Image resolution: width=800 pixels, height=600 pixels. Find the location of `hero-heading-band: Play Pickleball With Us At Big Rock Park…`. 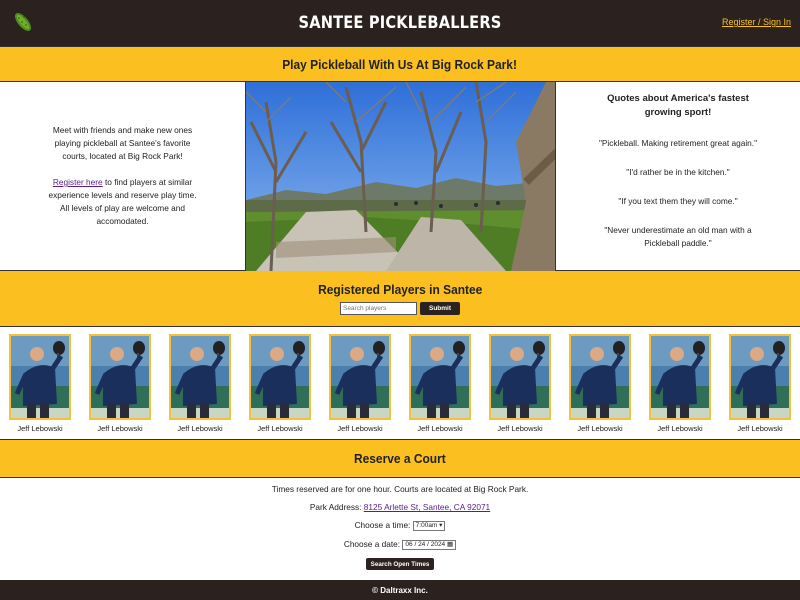

hero-heading-band: Play Pickleball With Us At Big Rock Park… is located at coordinates (400, 64).